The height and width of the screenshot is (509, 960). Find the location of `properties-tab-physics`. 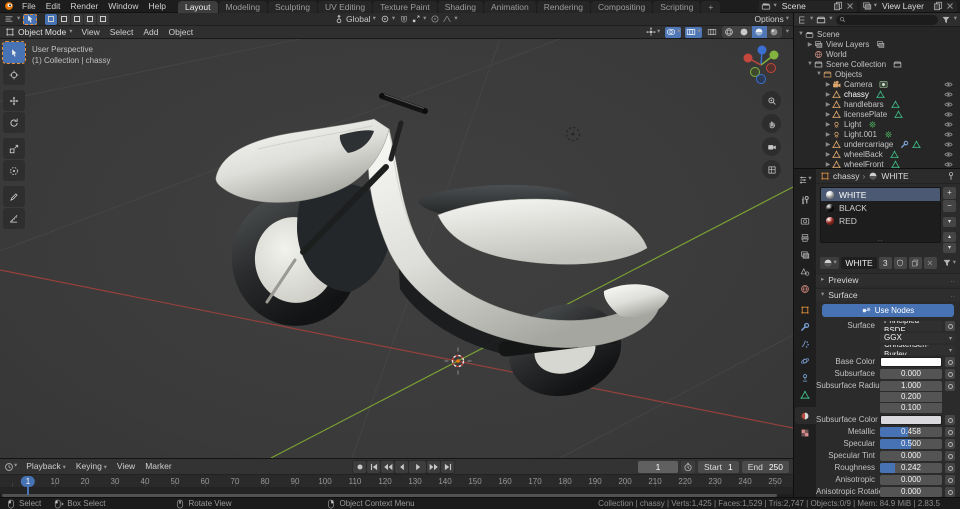

properties-tab-physics is located at coordinates (805, 360).